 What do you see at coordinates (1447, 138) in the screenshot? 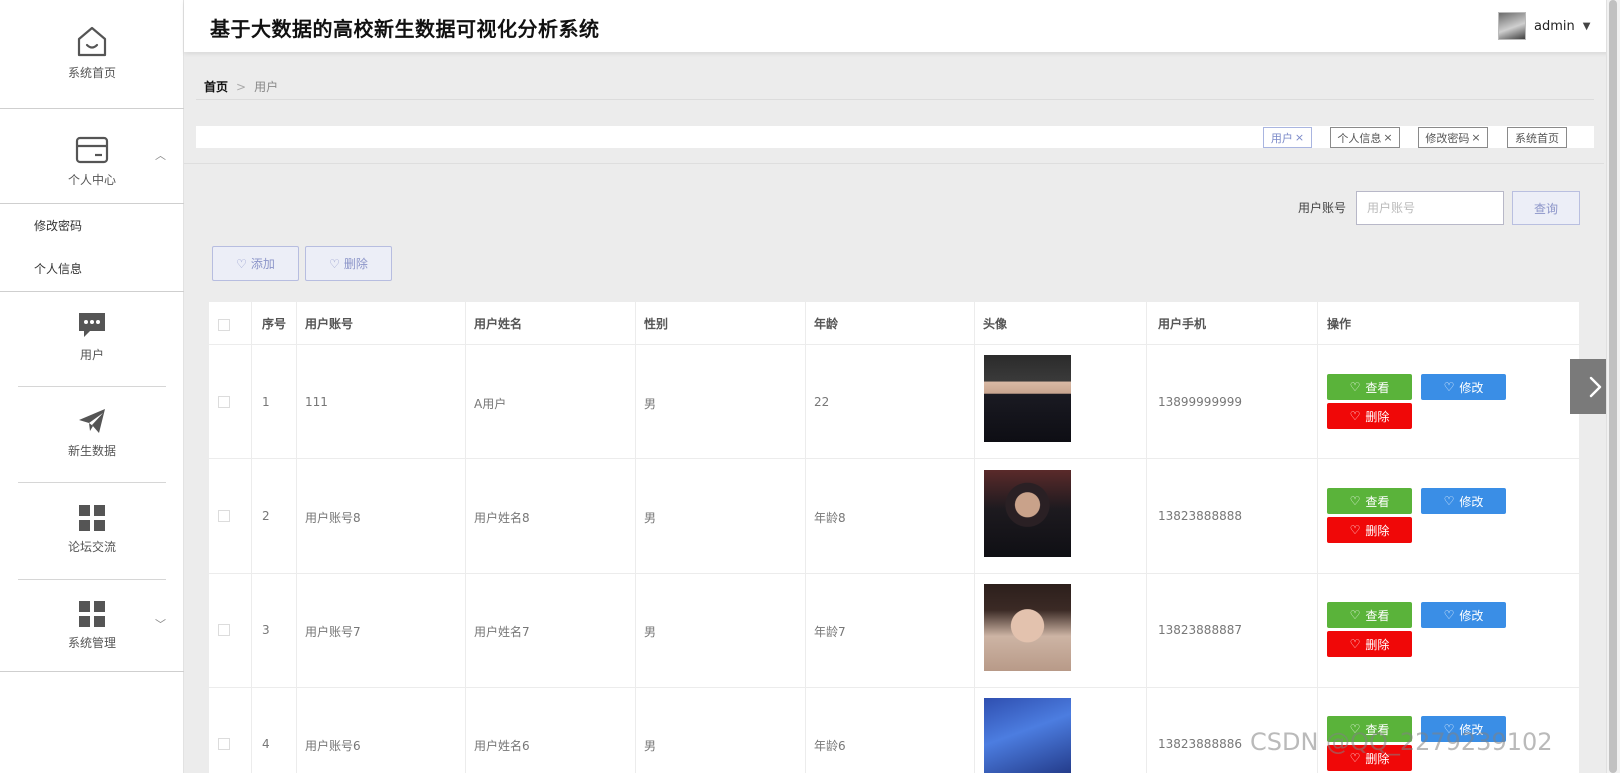
I see `tab-label: 修改密码` at bounding box center [1447, 138].